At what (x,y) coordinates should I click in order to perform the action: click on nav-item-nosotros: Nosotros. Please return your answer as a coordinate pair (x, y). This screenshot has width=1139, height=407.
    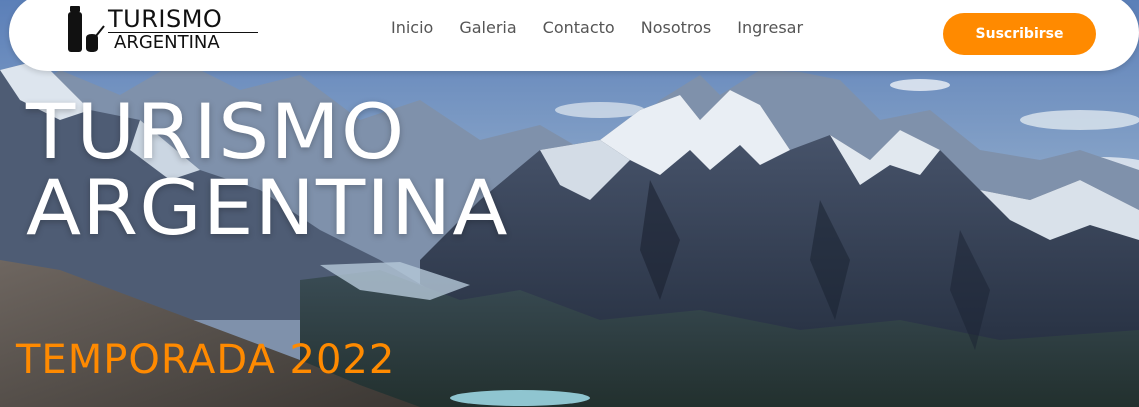
    Looking at the image, I should click on (676, 28).